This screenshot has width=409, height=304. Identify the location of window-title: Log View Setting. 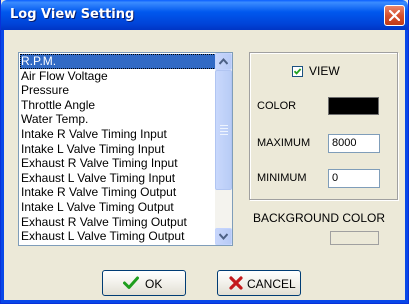
(72, 14).